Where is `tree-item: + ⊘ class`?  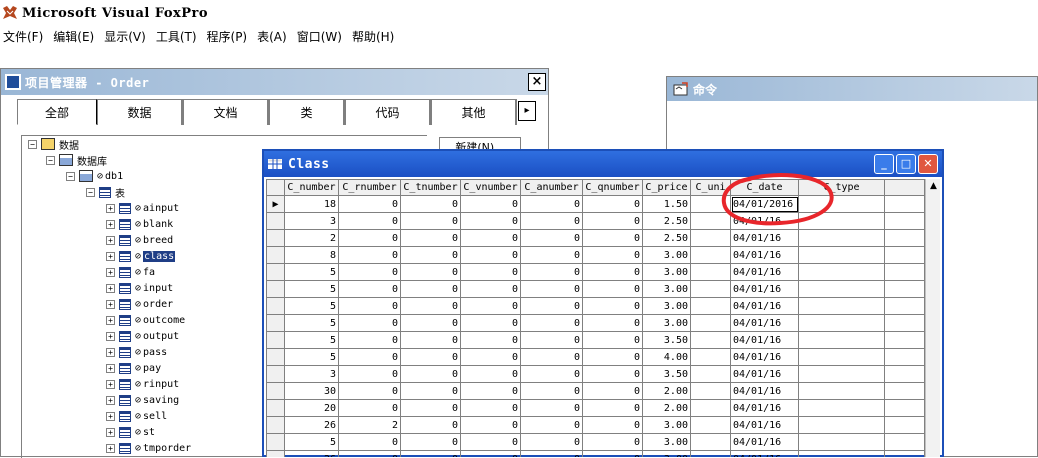
tree-item: + ⊘ class is located at coordinates (141, 256).